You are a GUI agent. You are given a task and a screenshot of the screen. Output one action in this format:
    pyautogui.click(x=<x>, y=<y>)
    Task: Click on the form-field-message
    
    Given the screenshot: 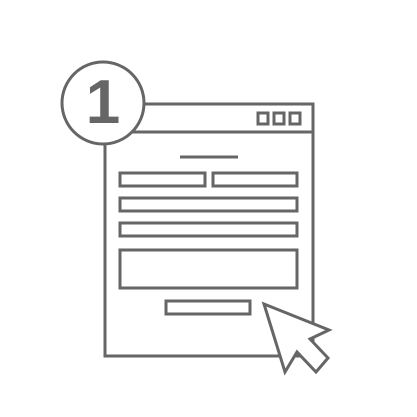 What is the action you would take?
    pyautogui.click(x=208, y=269)
    